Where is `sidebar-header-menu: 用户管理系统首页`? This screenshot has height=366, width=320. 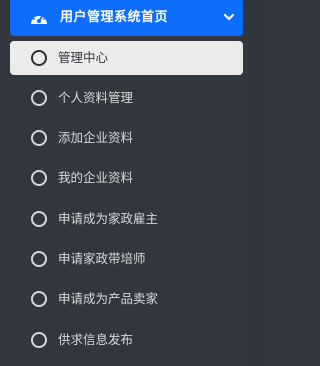
sidebar-header-menu: 用户管理系统首页 is located at coordinates (126, 18).